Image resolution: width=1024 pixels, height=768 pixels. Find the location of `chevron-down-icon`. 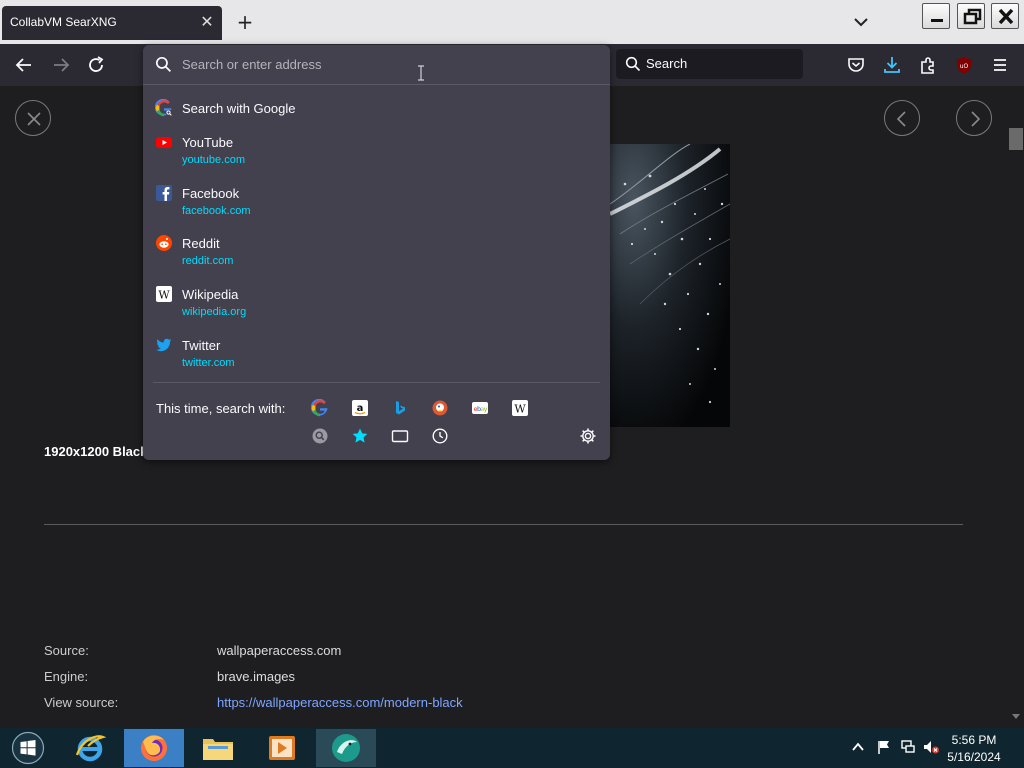

chevron-down-icon is located at coordinates (861, 22).